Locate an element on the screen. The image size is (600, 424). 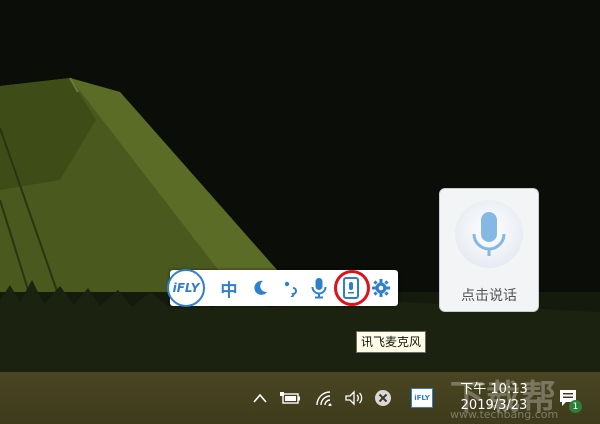
gear-icon is located at coordinates (381, 288).